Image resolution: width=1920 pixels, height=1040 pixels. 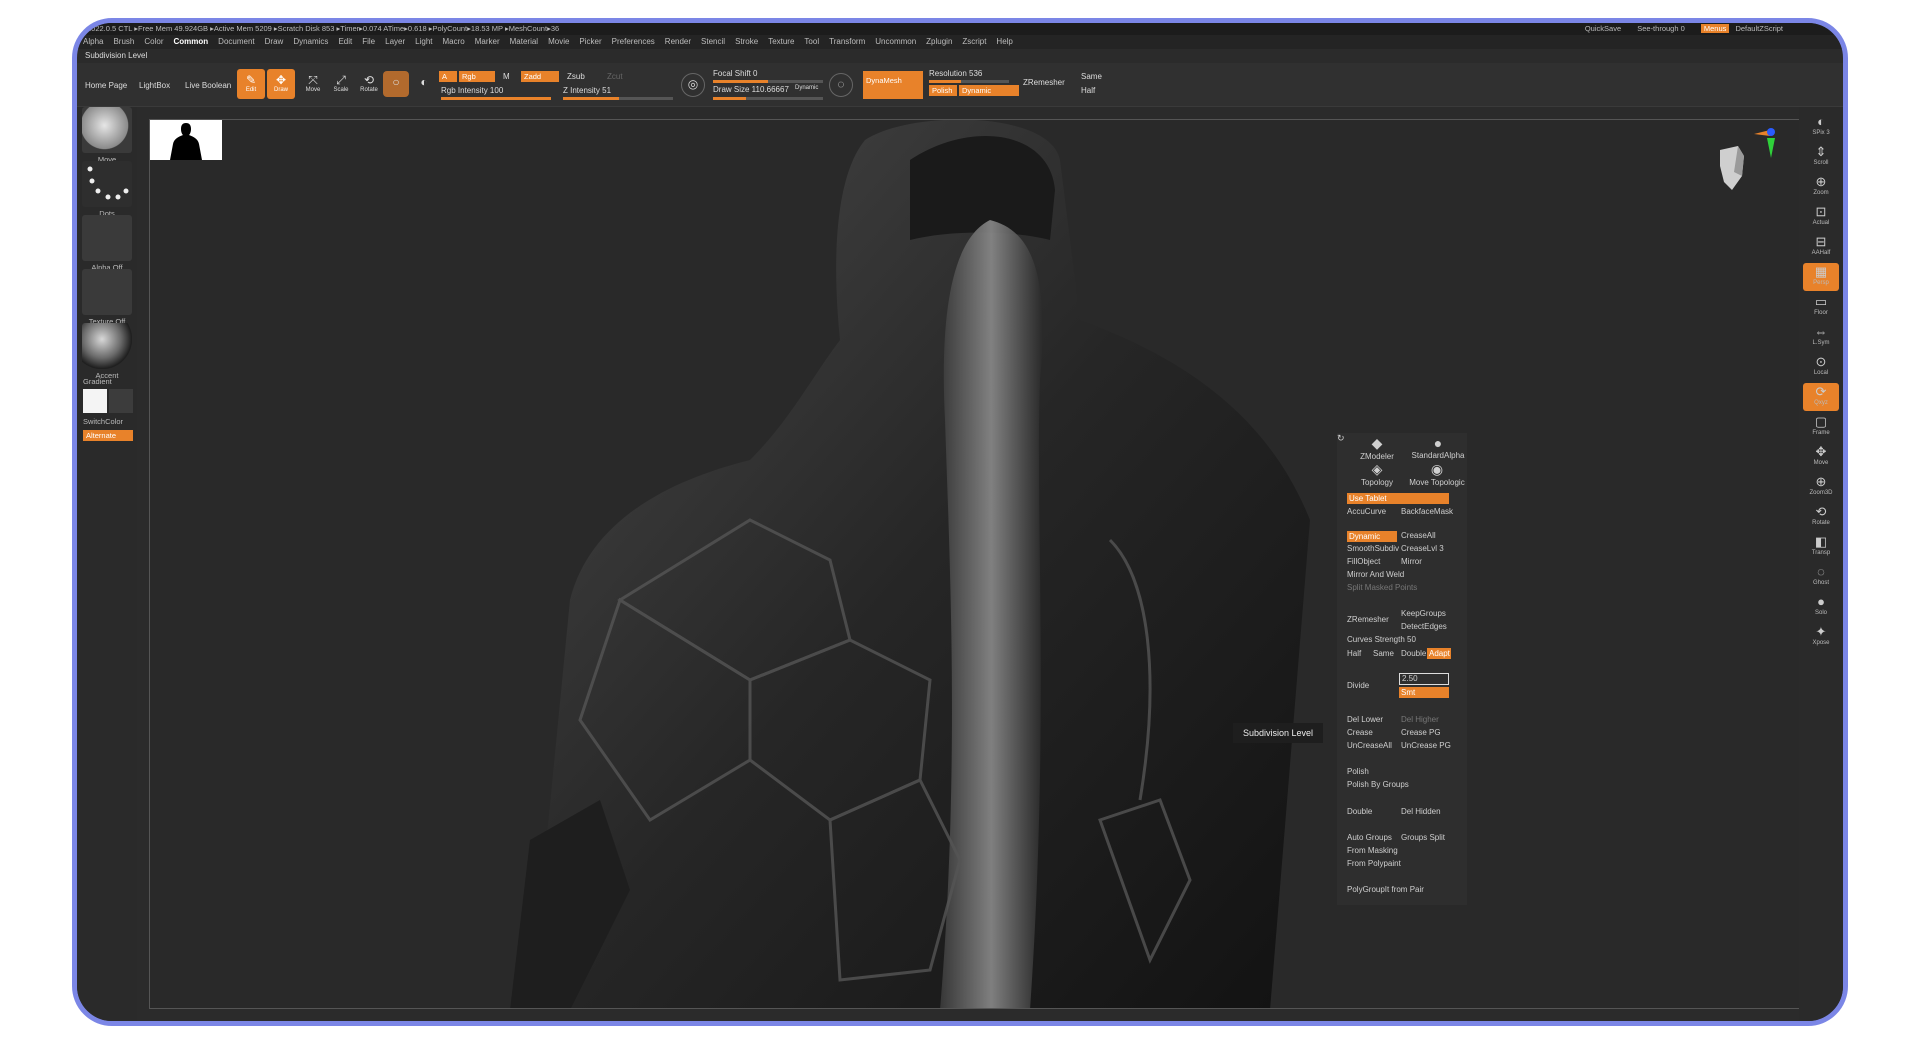 I want to click on menu-zscript: Zscript, so click(x=974, y=41).